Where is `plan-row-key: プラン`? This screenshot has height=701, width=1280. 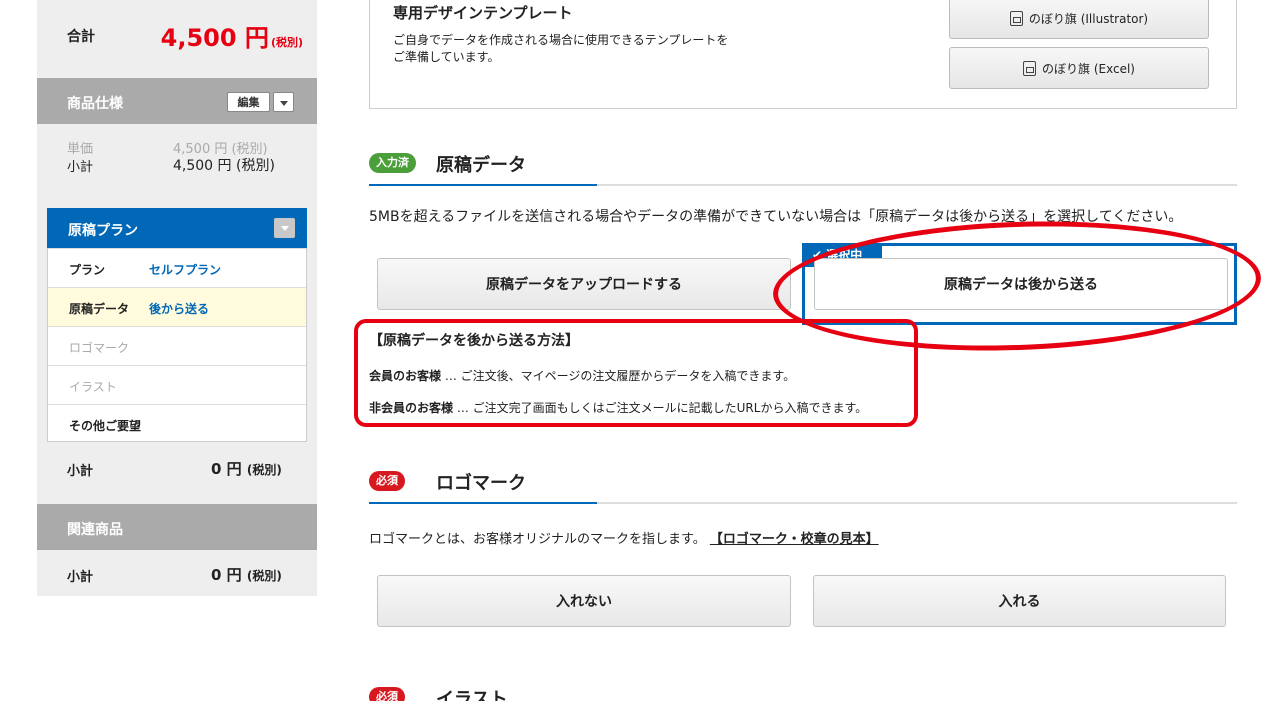
plan-row-key: プラン is located at coordinates (87, 270).